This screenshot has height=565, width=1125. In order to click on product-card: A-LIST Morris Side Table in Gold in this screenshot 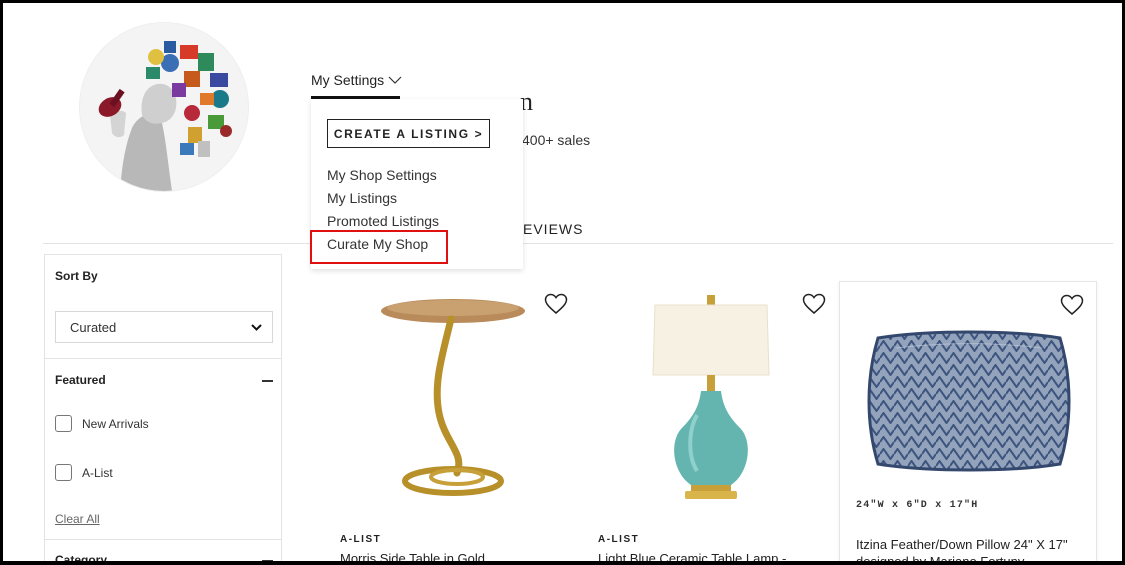, I will do `click(454, 421)`.